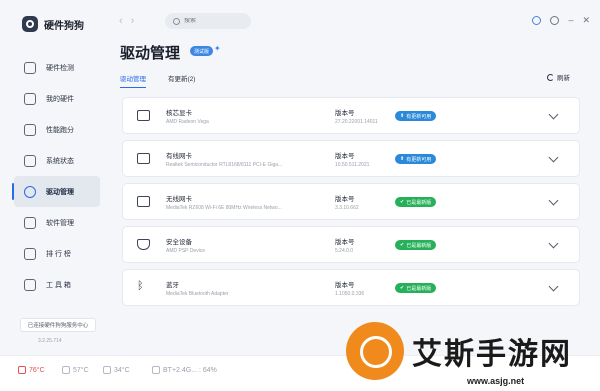  I want to click on refresh-button: 刷新, so click(558, 77).